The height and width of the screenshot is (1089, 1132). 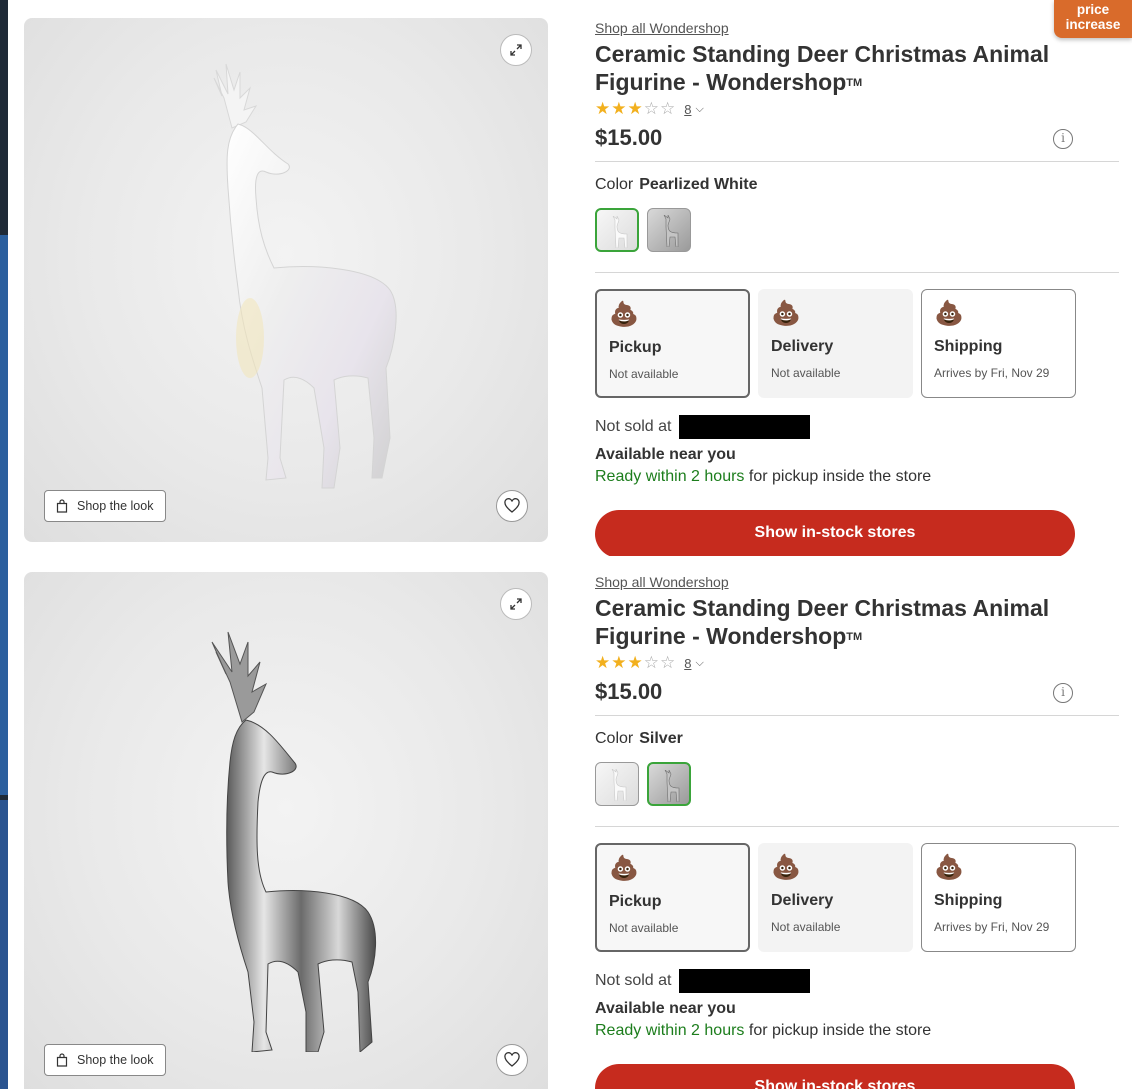 I want to click on selected-color-value: Pearlized White, so click(x=698, y=184).